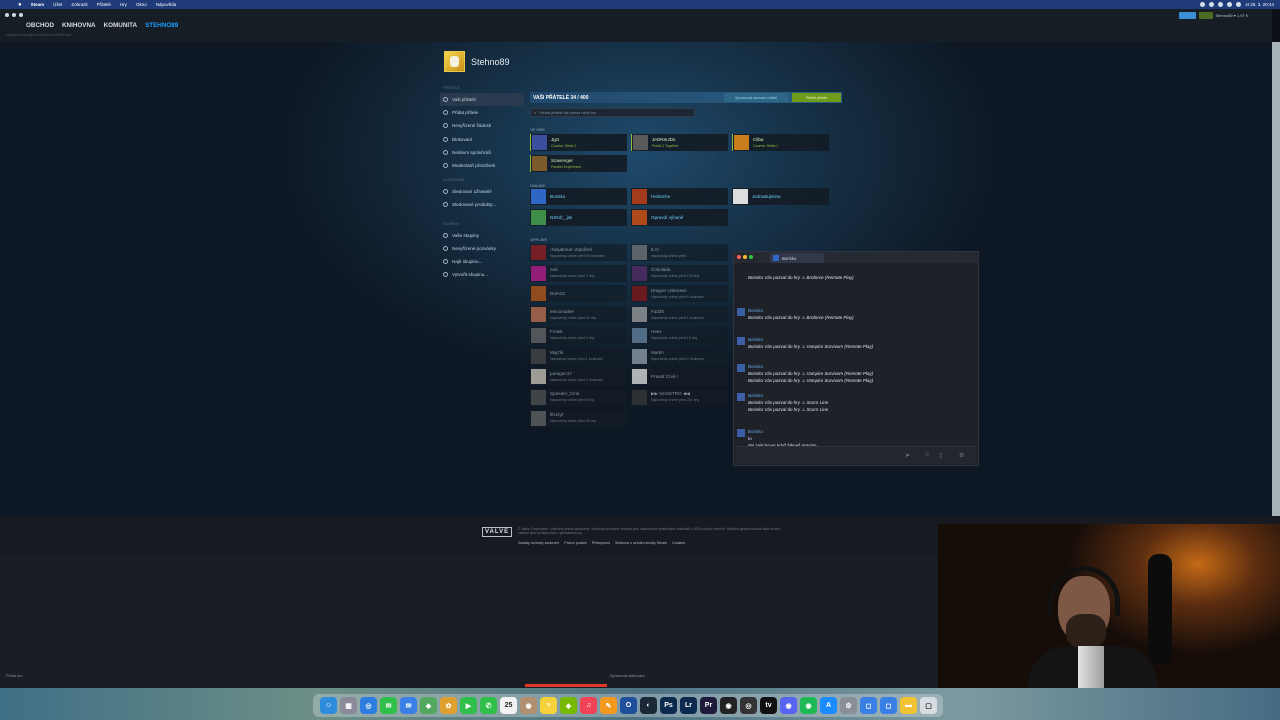 The image size is (1280, 720). I want to click on premiere-icon: Pr, so click(708, 705).